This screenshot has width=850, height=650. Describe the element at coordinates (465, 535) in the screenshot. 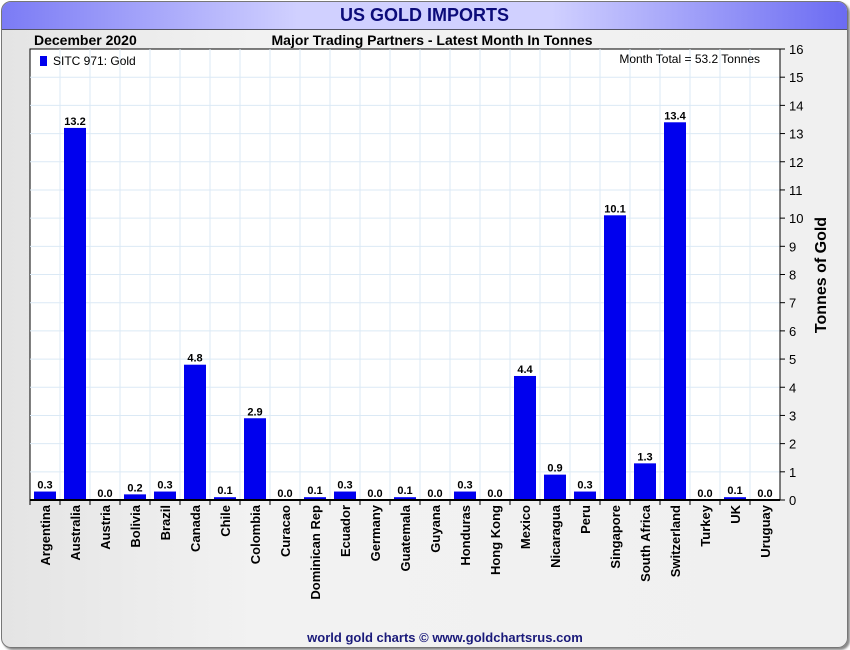

I see `x-tick-label: Honduras` at that location.